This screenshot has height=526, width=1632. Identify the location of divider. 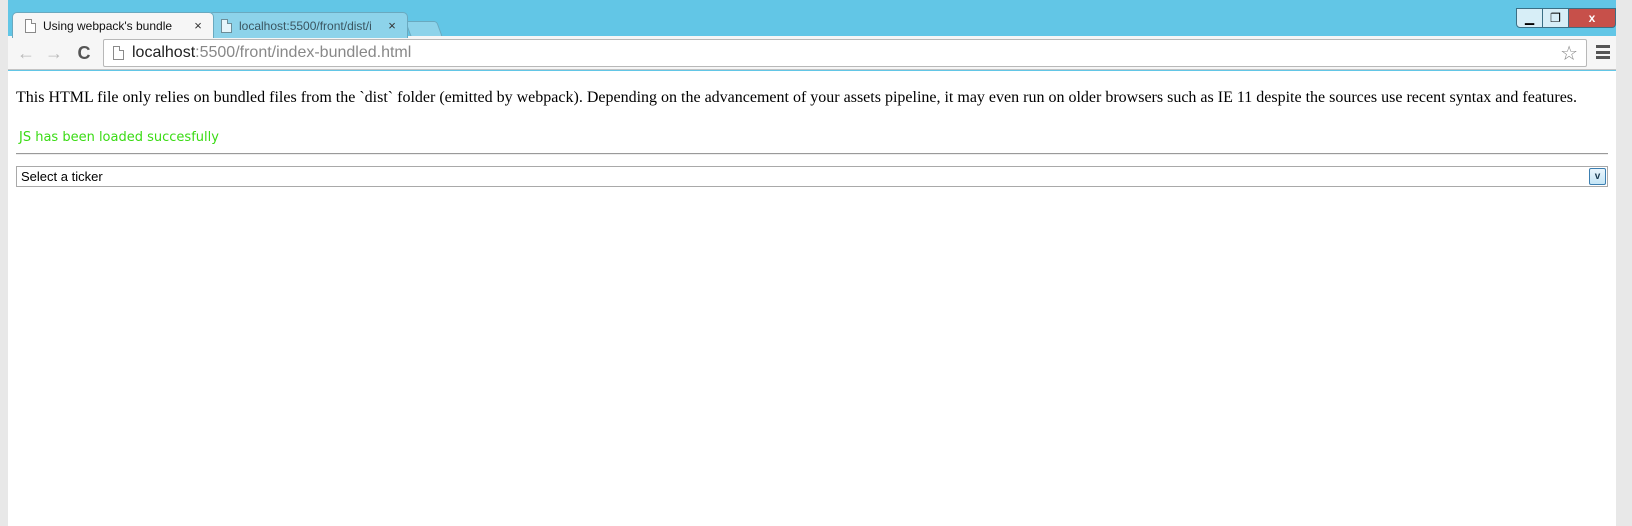
(812, 154).